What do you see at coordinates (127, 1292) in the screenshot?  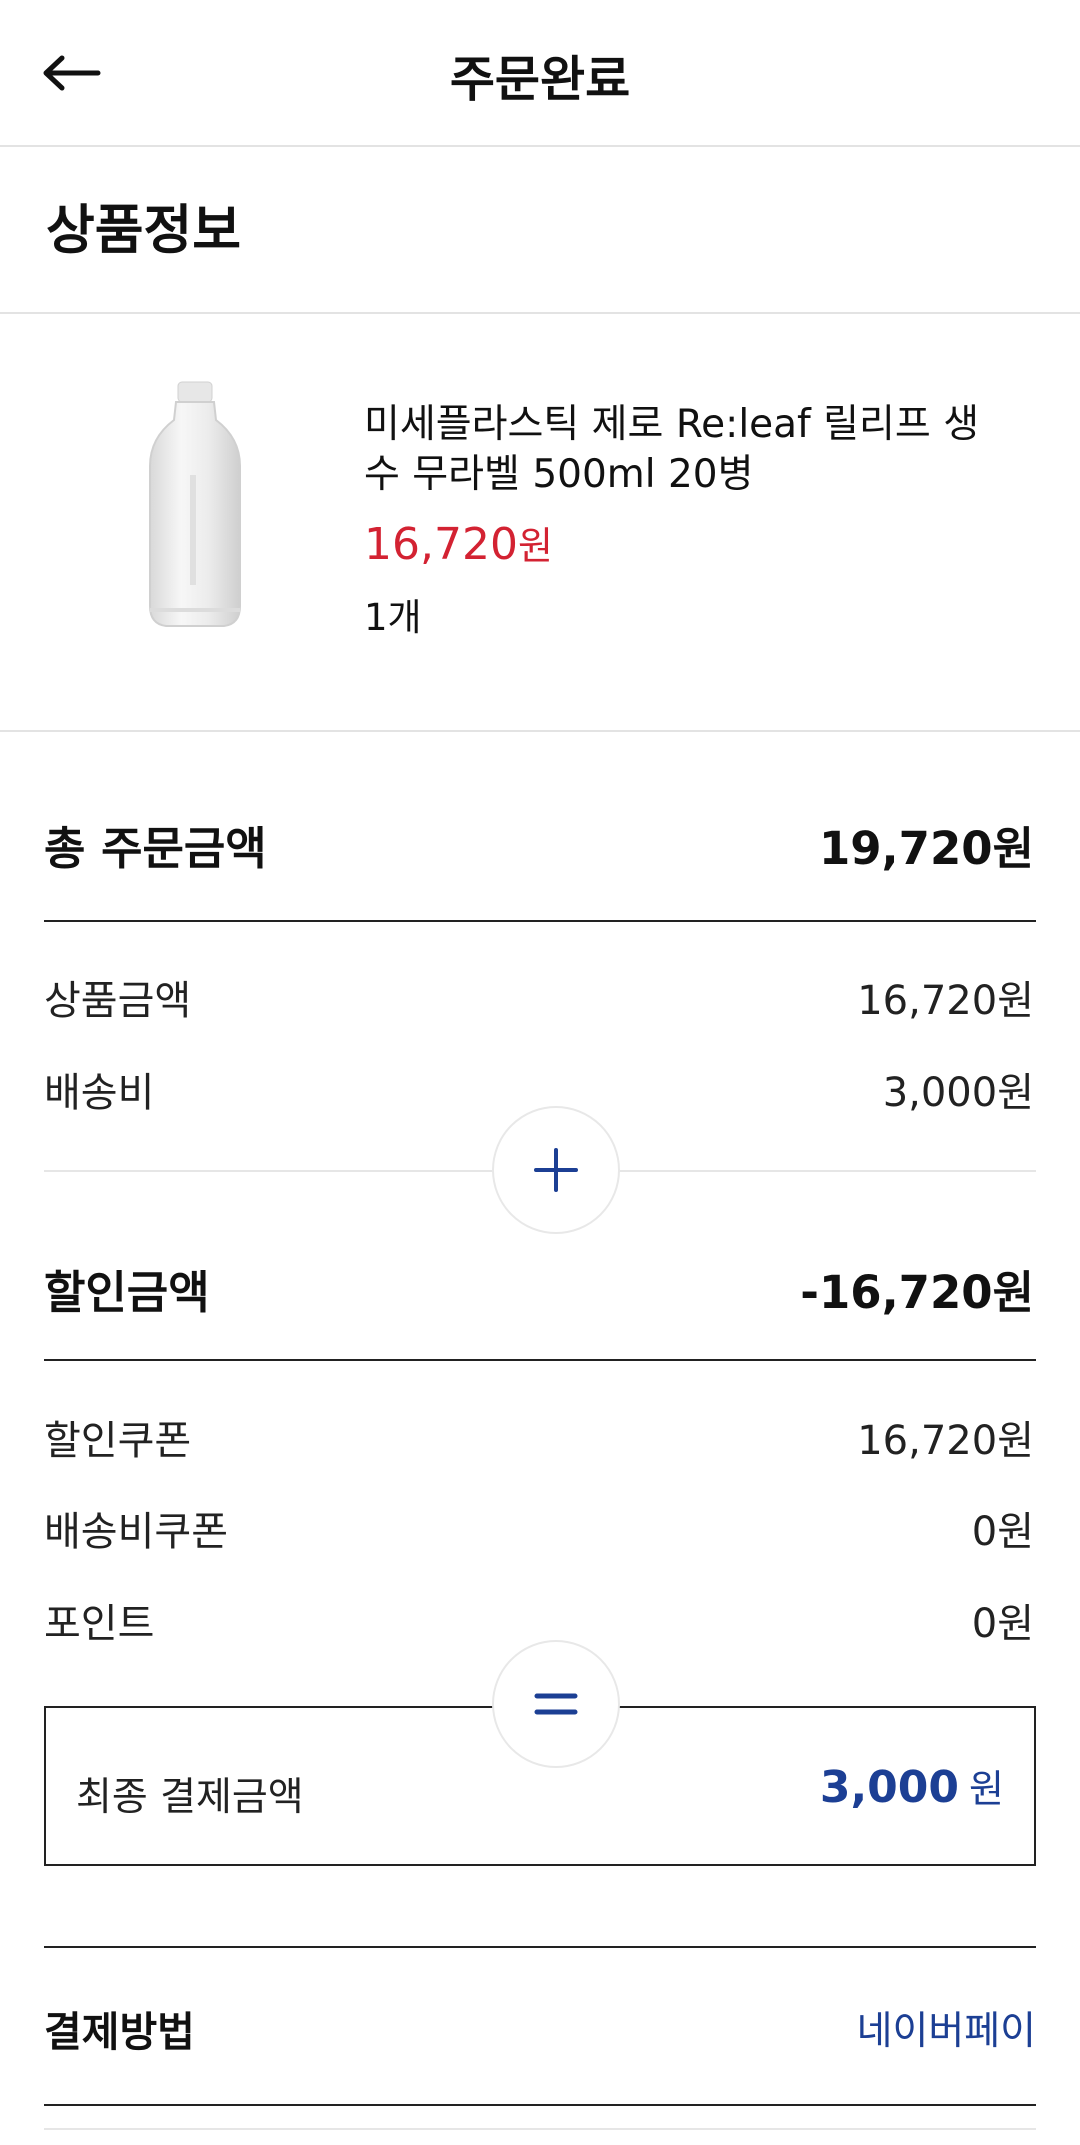 I see `discount-total-label: 할인금액` at bounding box center [127, 1292].